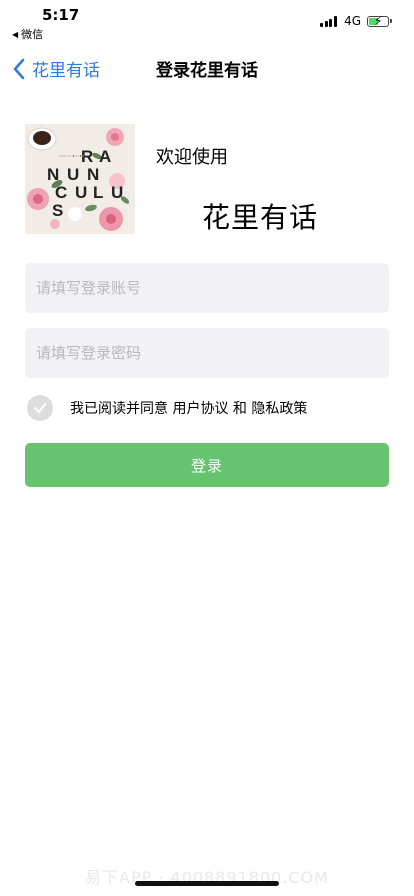  What do you see at coordinates (207, 288) in the screenshot?
I see `account-input` at bounding box center [207, 288].